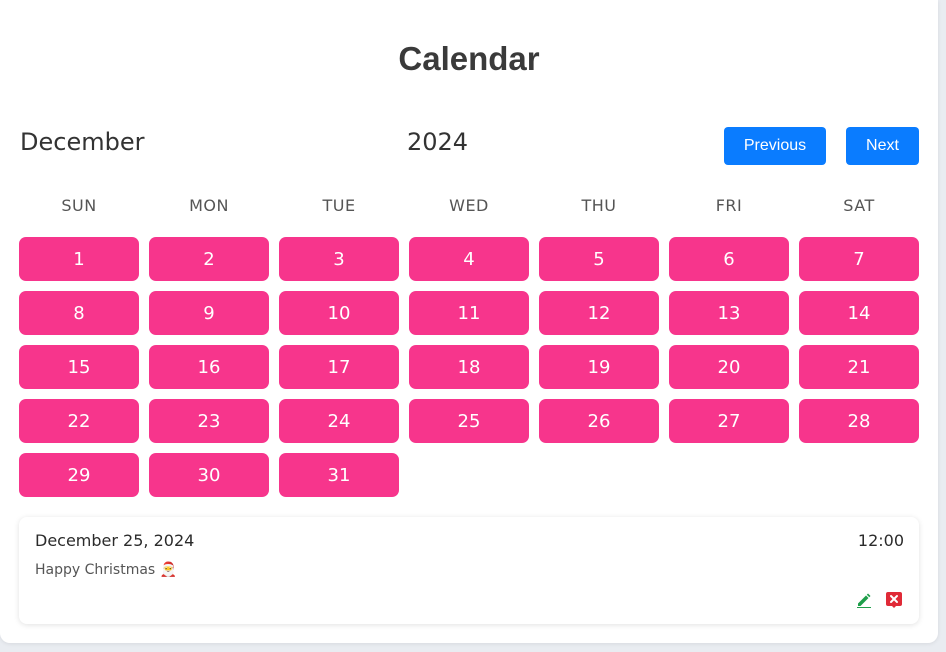 This screenshot has height=652, width=946. I want to click on day-cell: 31, so click(339, 475).